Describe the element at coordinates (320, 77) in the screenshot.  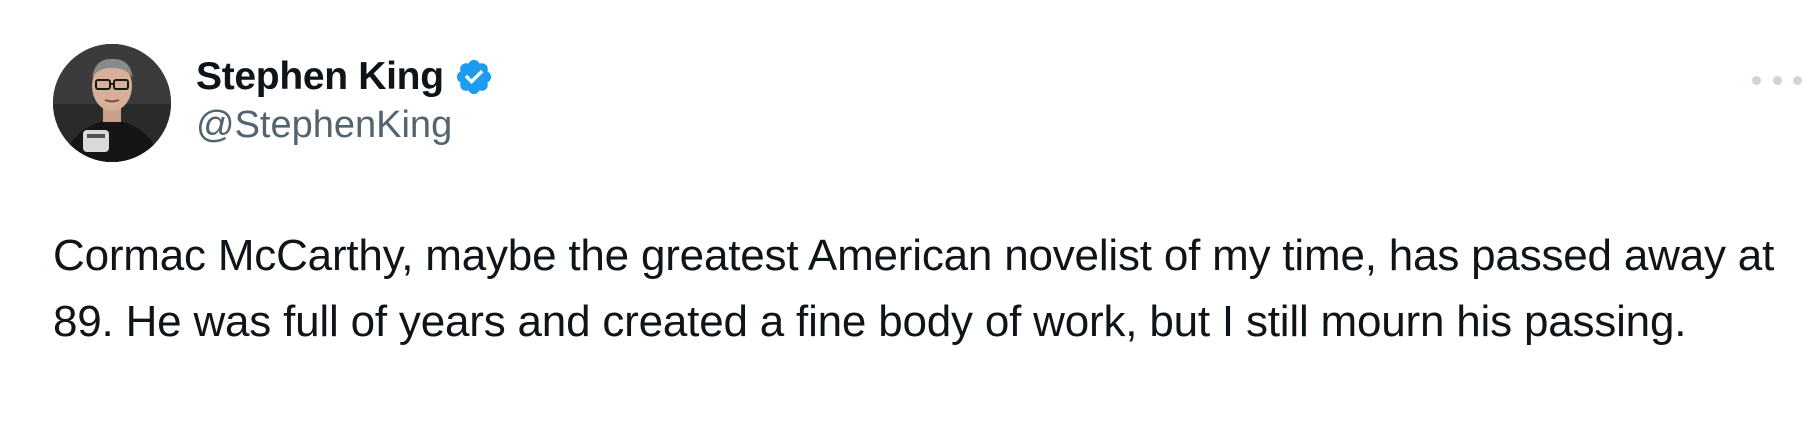
I see `author-display-name: Stephen King` at that location.